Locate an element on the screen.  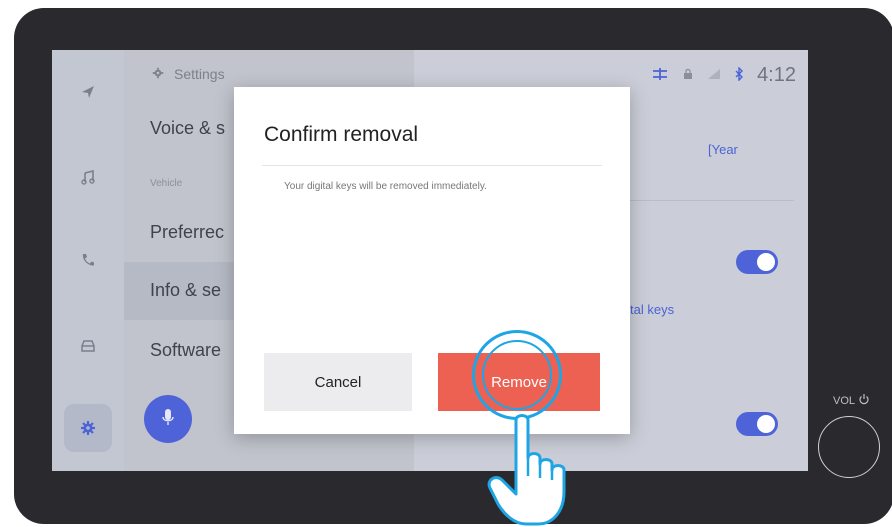
settings-header-label: Settings is located at coordinates (199, 74).